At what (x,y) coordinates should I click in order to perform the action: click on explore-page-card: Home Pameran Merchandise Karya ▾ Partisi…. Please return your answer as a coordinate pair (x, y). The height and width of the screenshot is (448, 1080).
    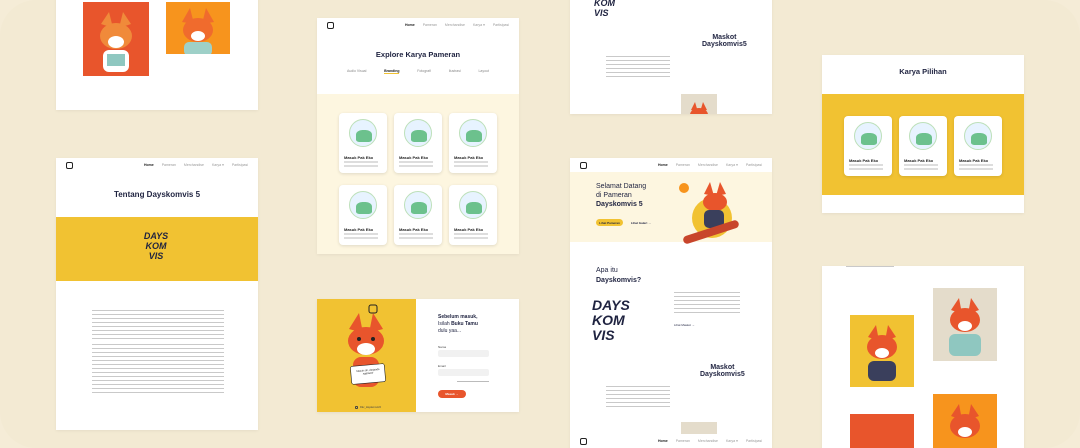
    Looking at the image, I should click on (418, 136).